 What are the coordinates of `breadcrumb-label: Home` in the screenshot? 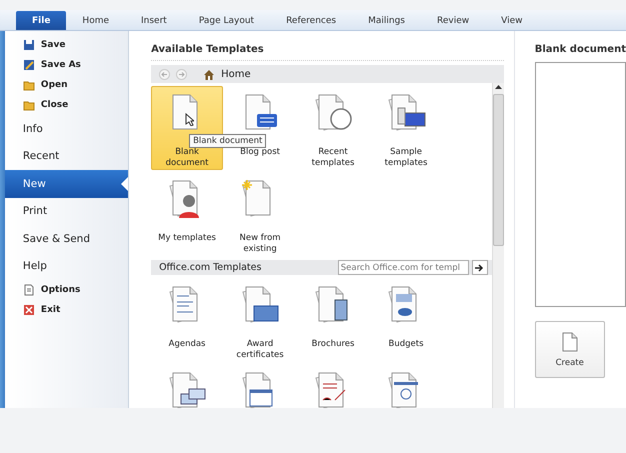 It's located at (236, 74).